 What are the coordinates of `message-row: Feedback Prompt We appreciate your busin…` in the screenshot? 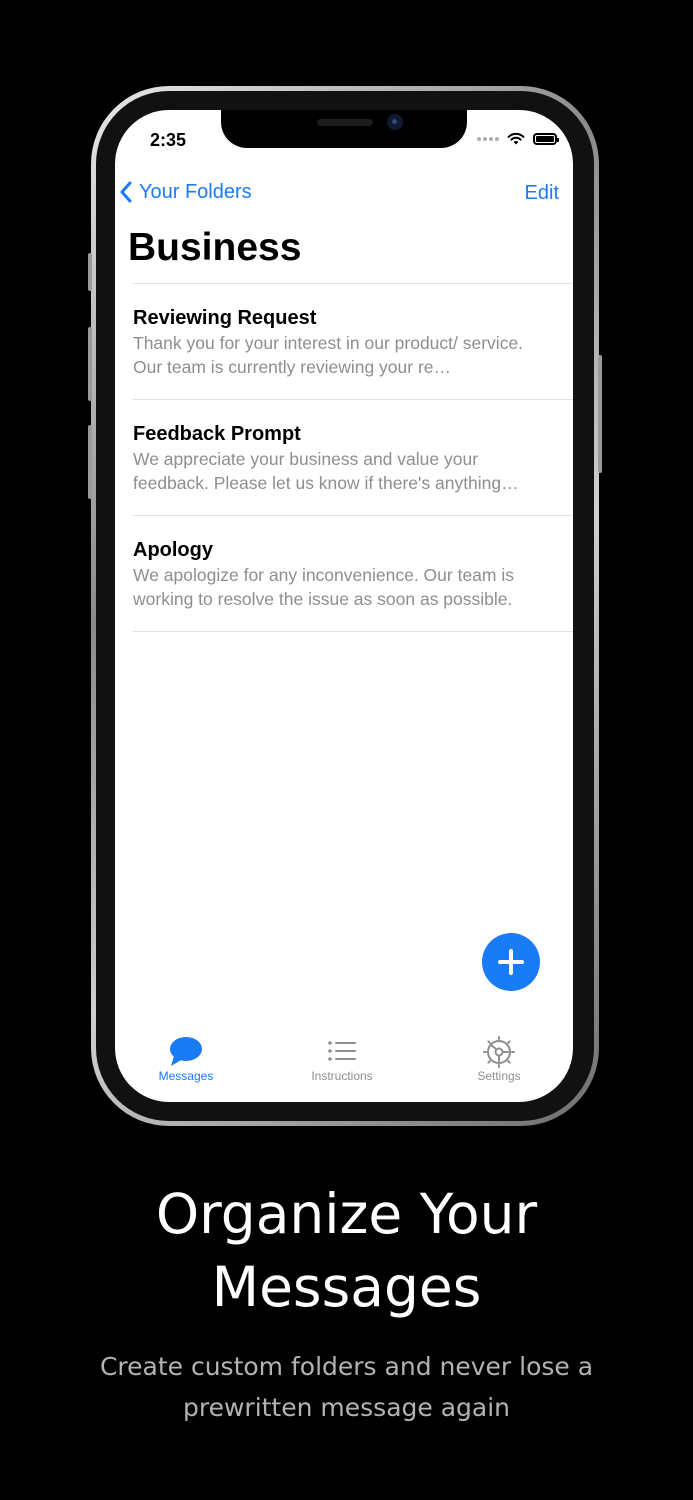 It's located at (352, 457).